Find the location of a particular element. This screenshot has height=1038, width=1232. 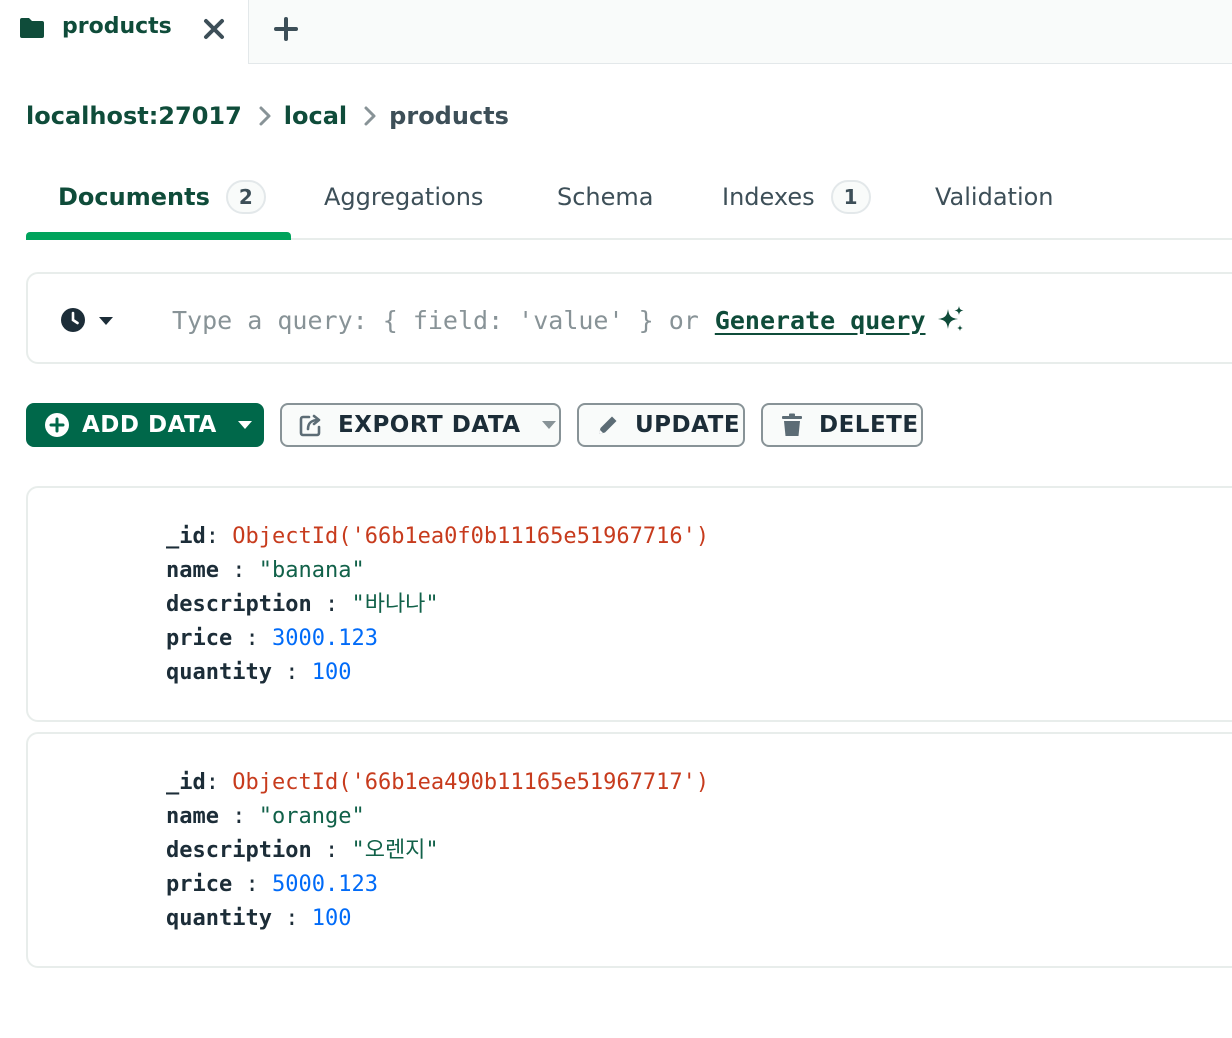

add-tab-icon is located at coordinates (286, 29).